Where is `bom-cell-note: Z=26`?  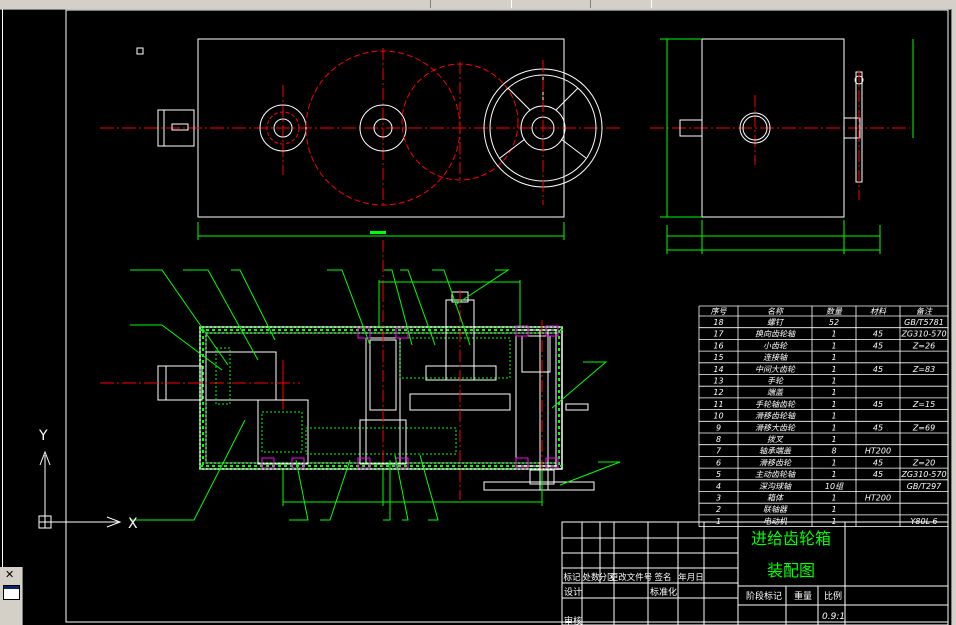 bom-cell-note: Z=26 is located at coordinates (923, 345).